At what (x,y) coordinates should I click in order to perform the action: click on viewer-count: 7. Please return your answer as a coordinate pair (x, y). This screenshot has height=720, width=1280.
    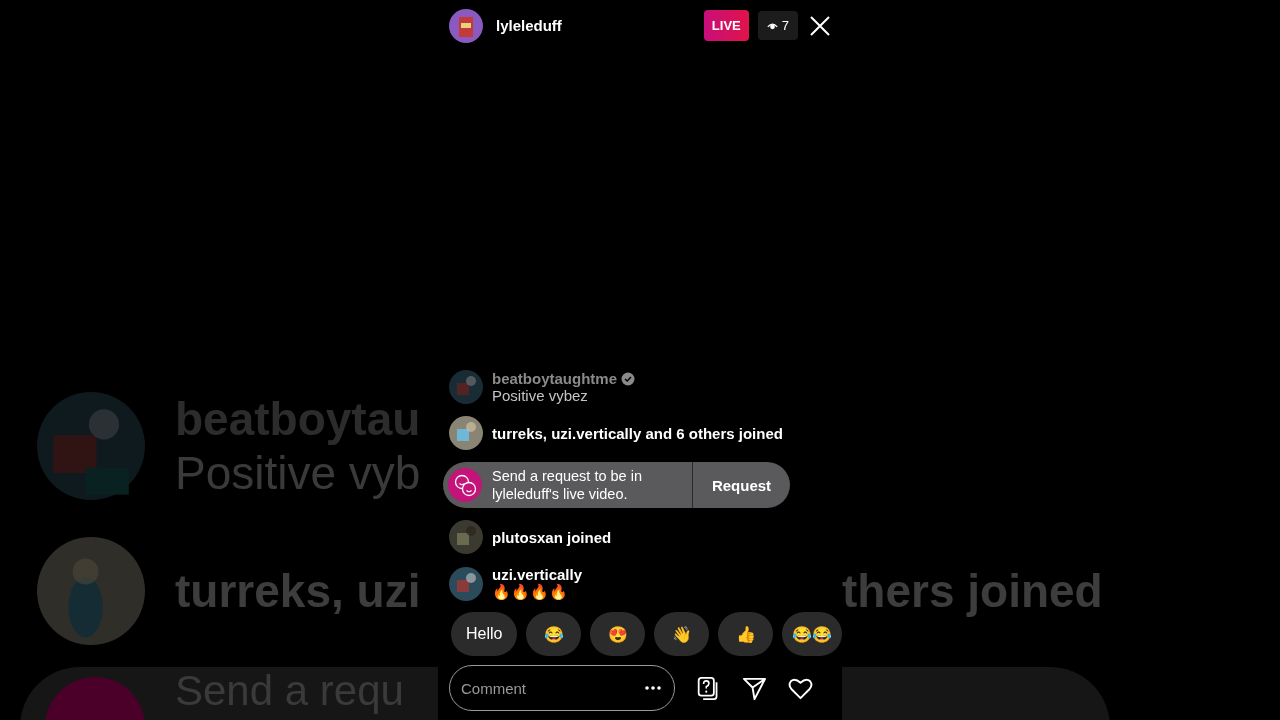
    Looking at the image, I should click on (777, 25).